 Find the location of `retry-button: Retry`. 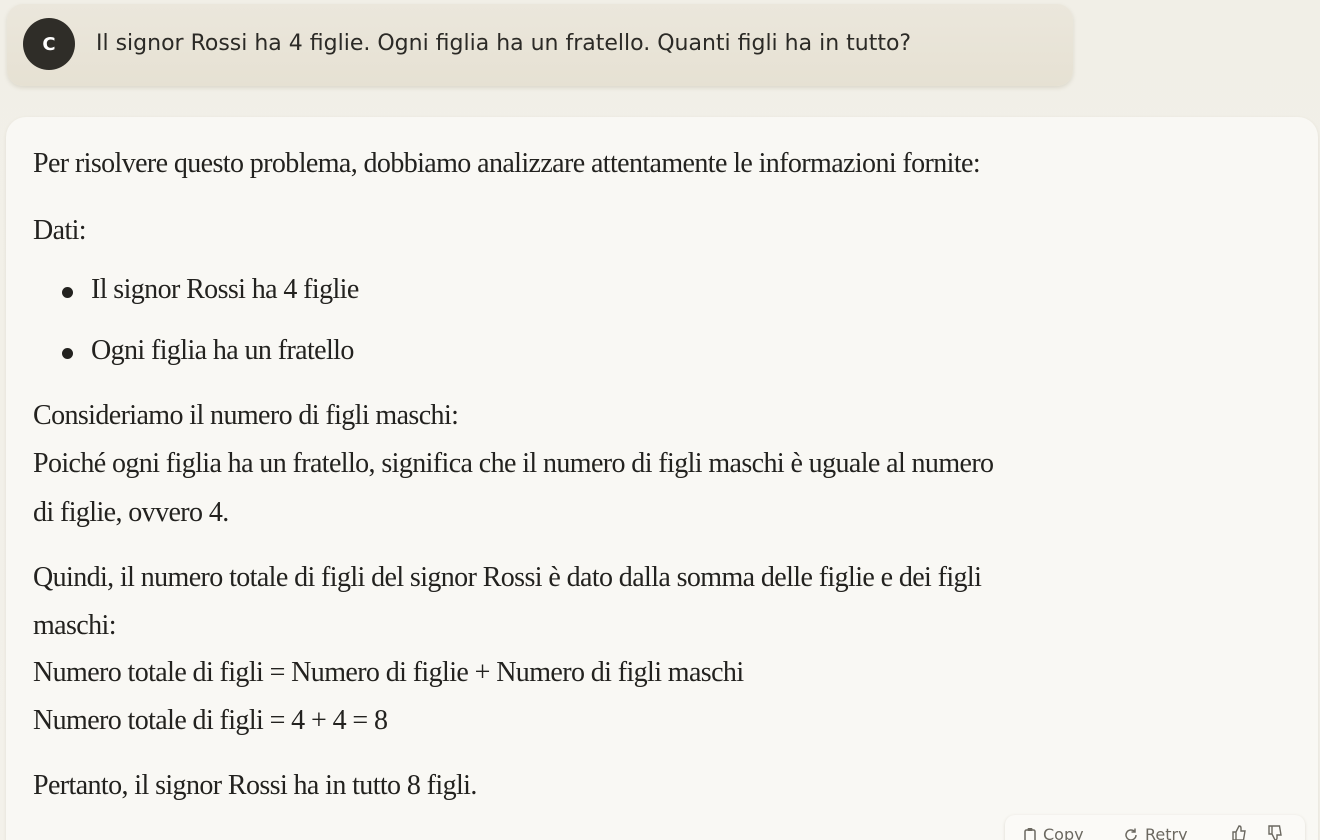

retry-button: Retry is located at coordinates (1155, 832).